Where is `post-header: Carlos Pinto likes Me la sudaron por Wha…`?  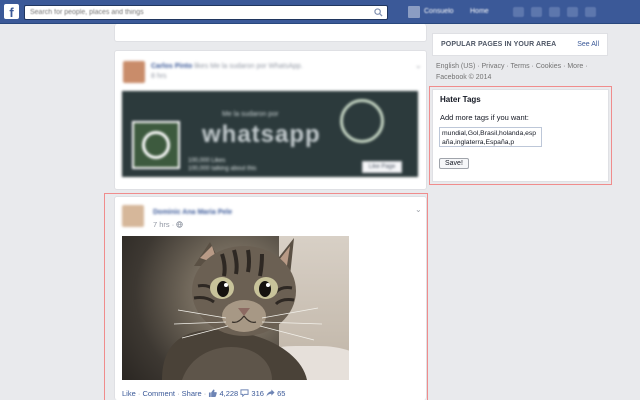 post-header: Carlos Pinto likes Me la sudaron por Wha… is located at coordinates (227, 66).